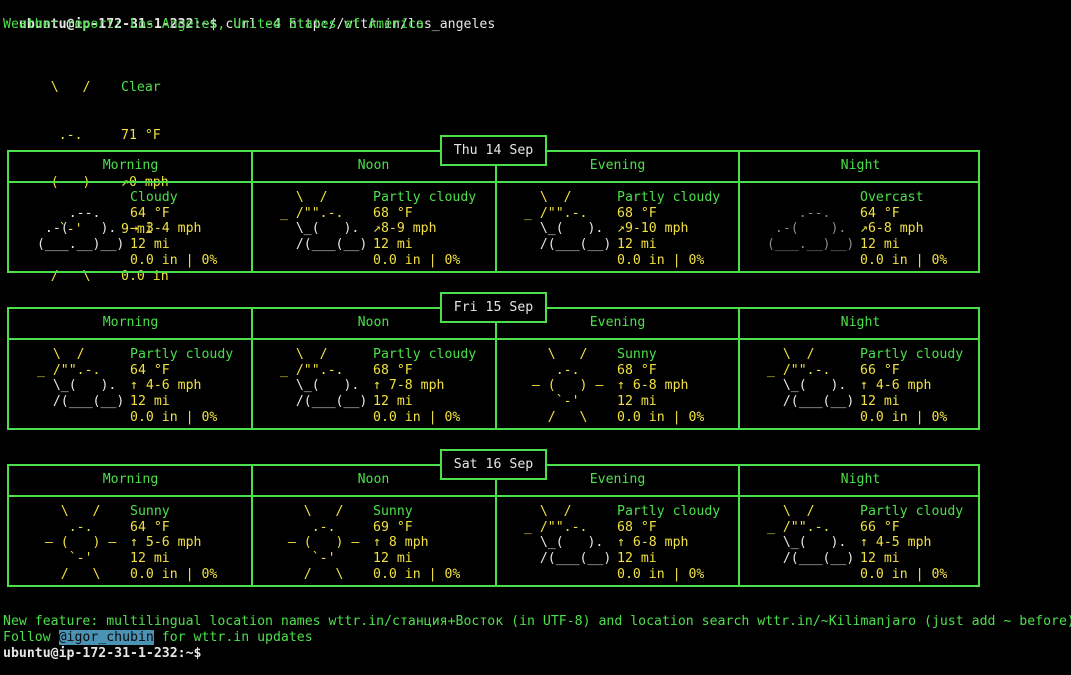 The width and height of the screenshot is (1071, 675). What do you see at coordinates (81, 229) in the screenshot?
I see `cloudy-weather-icon: .--. .-( ). (___.__)__)` at bounding box center [81, 229].